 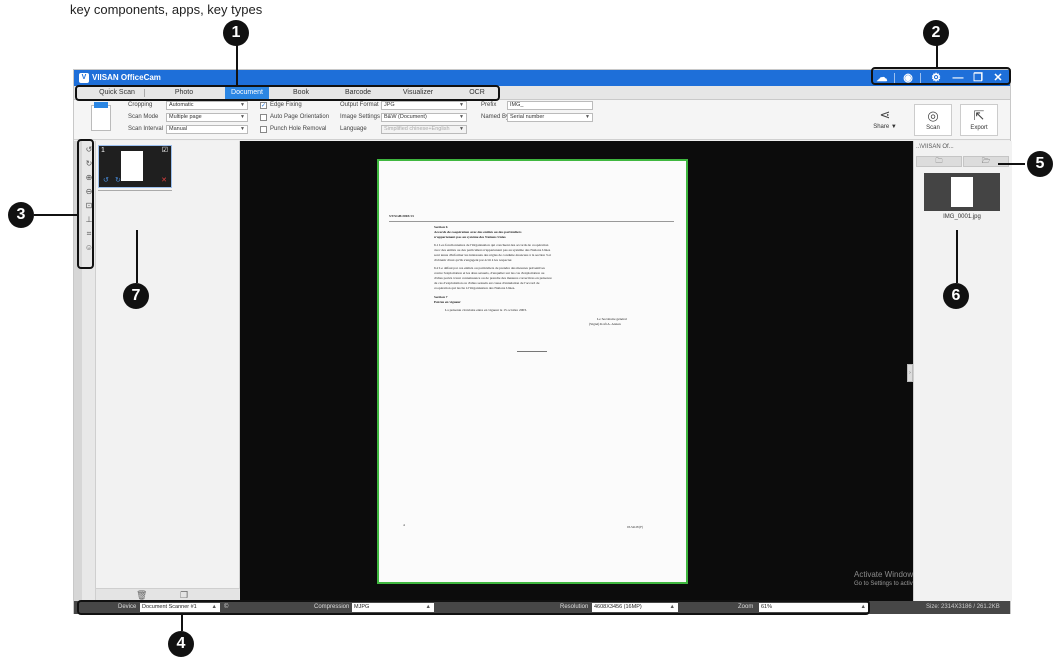 I want to click on select-check-icon: ☑, so click(x=165, y=151).